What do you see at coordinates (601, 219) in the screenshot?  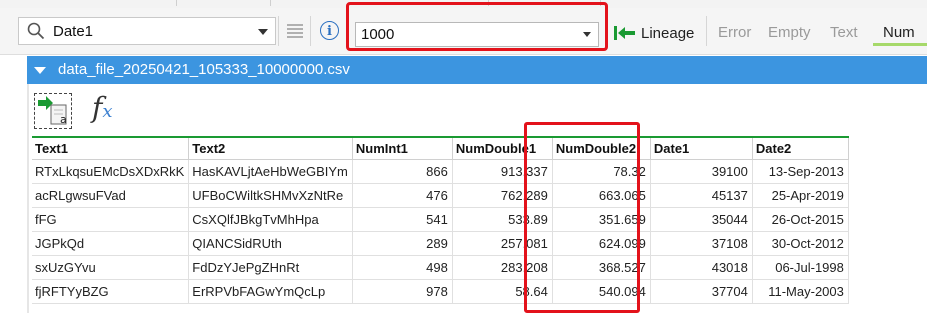 I see `table-cell: 351.659` at bounding box center [601, 219].